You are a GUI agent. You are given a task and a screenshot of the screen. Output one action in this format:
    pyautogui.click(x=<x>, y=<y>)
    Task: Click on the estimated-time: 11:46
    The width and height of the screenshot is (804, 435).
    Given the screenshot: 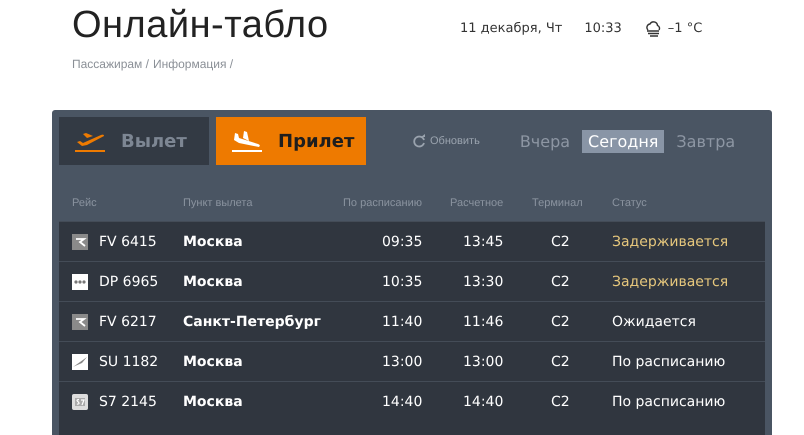 What is the action you would take?
    pyautogui.click(x=483, y=322)
    